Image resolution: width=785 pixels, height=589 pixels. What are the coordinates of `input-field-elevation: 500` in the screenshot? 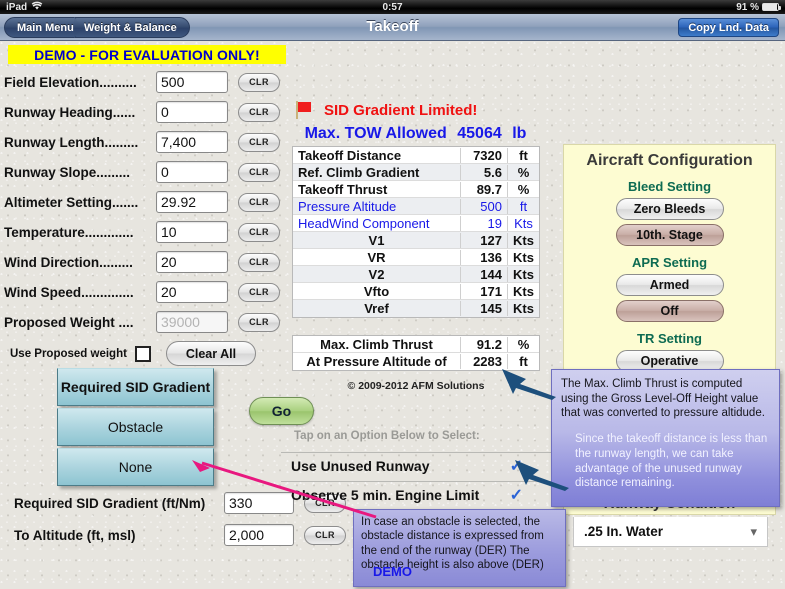 It's located at (192, 82).